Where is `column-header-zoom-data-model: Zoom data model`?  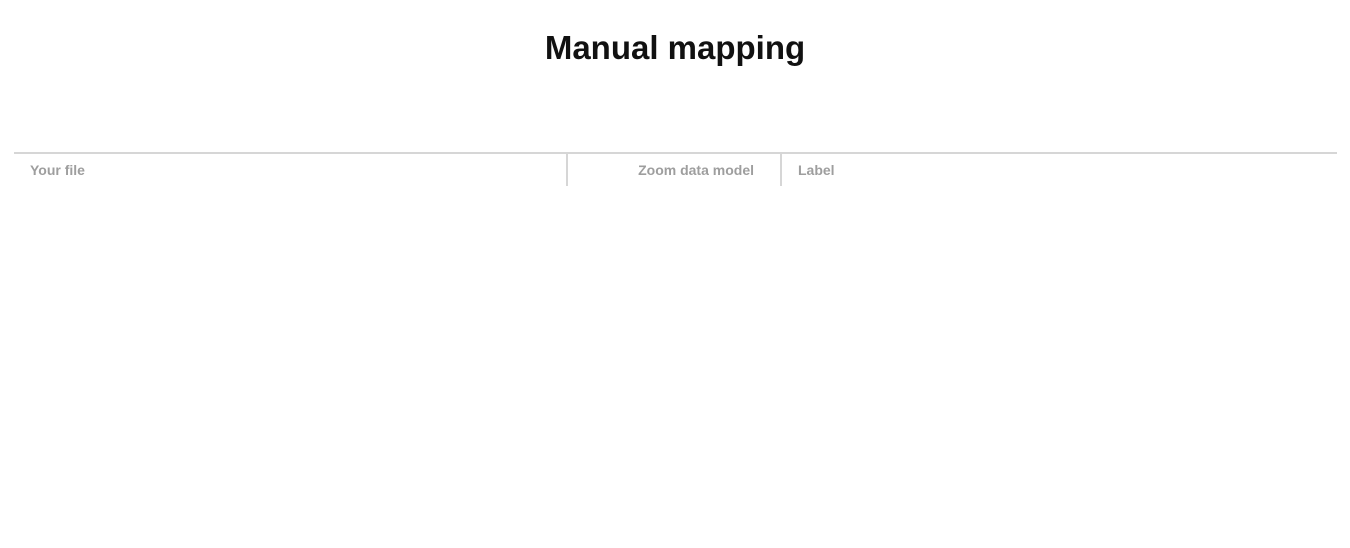 column-header-zoom-data-model: Zoom data model is located at coordinates (675, 170).